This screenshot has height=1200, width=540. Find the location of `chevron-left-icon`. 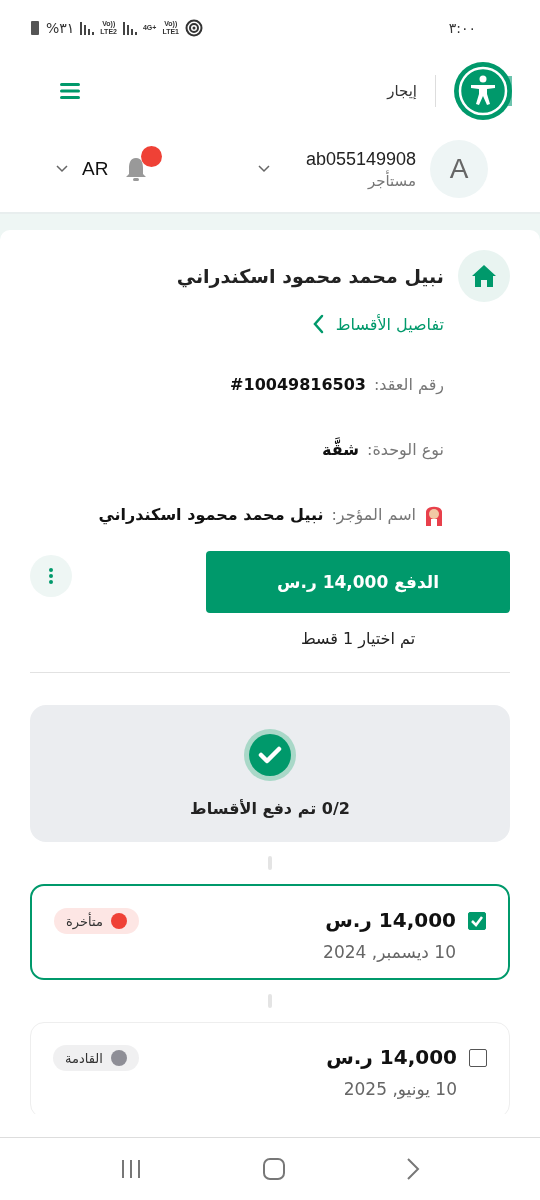

chevron-left-icon is located at coordinates (317, 324).